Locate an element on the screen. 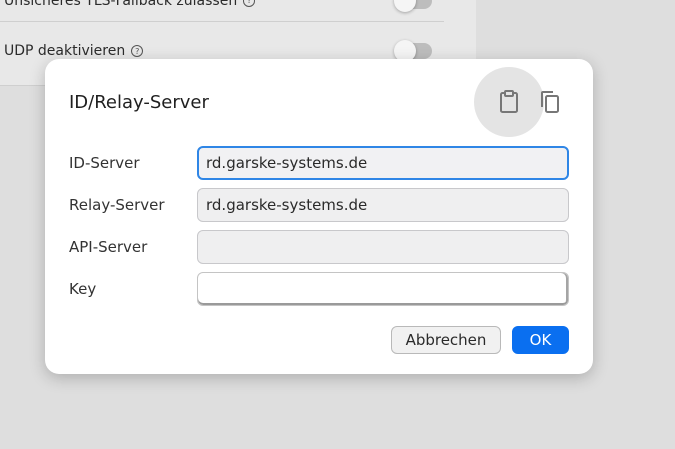 This screenshot has height=449, width=675. cancel-button: Abbrechen is located at coordinates (446, 340).